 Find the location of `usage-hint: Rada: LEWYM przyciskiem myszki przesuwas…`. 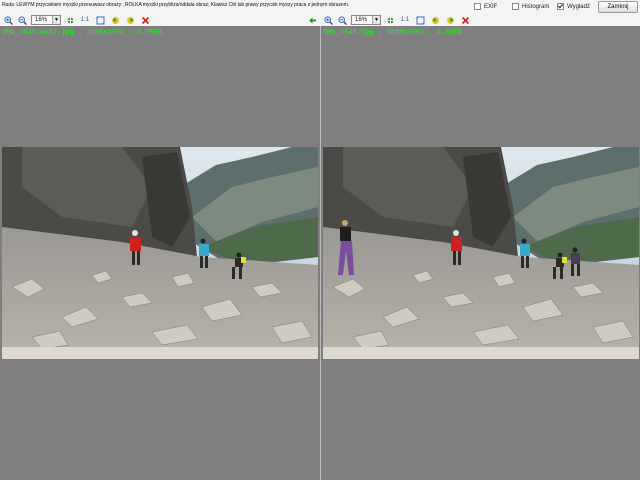

usage-hint: Rada: LEWYM przyciskiem myszki przesuwas… is located at coordinates (176, 5).